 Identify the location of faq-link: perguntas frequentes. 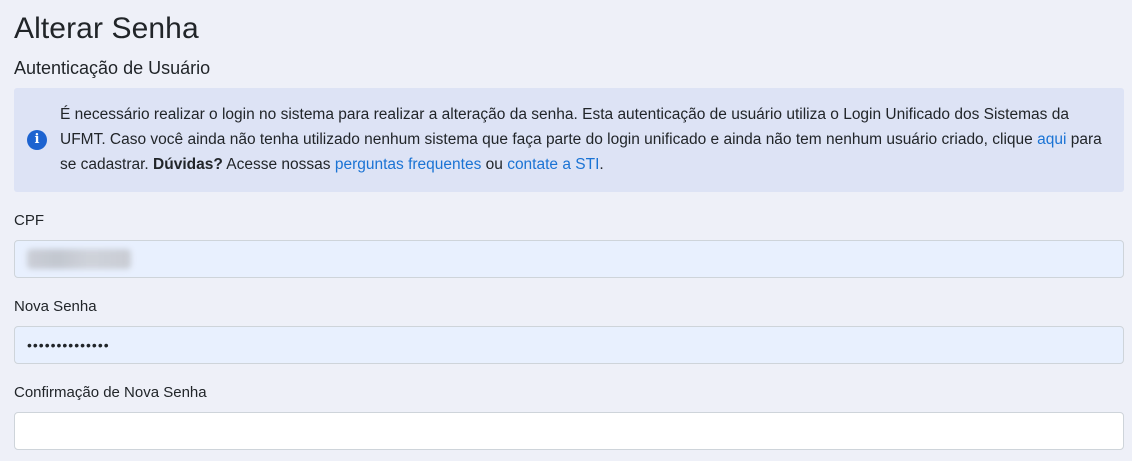
(408, 164).